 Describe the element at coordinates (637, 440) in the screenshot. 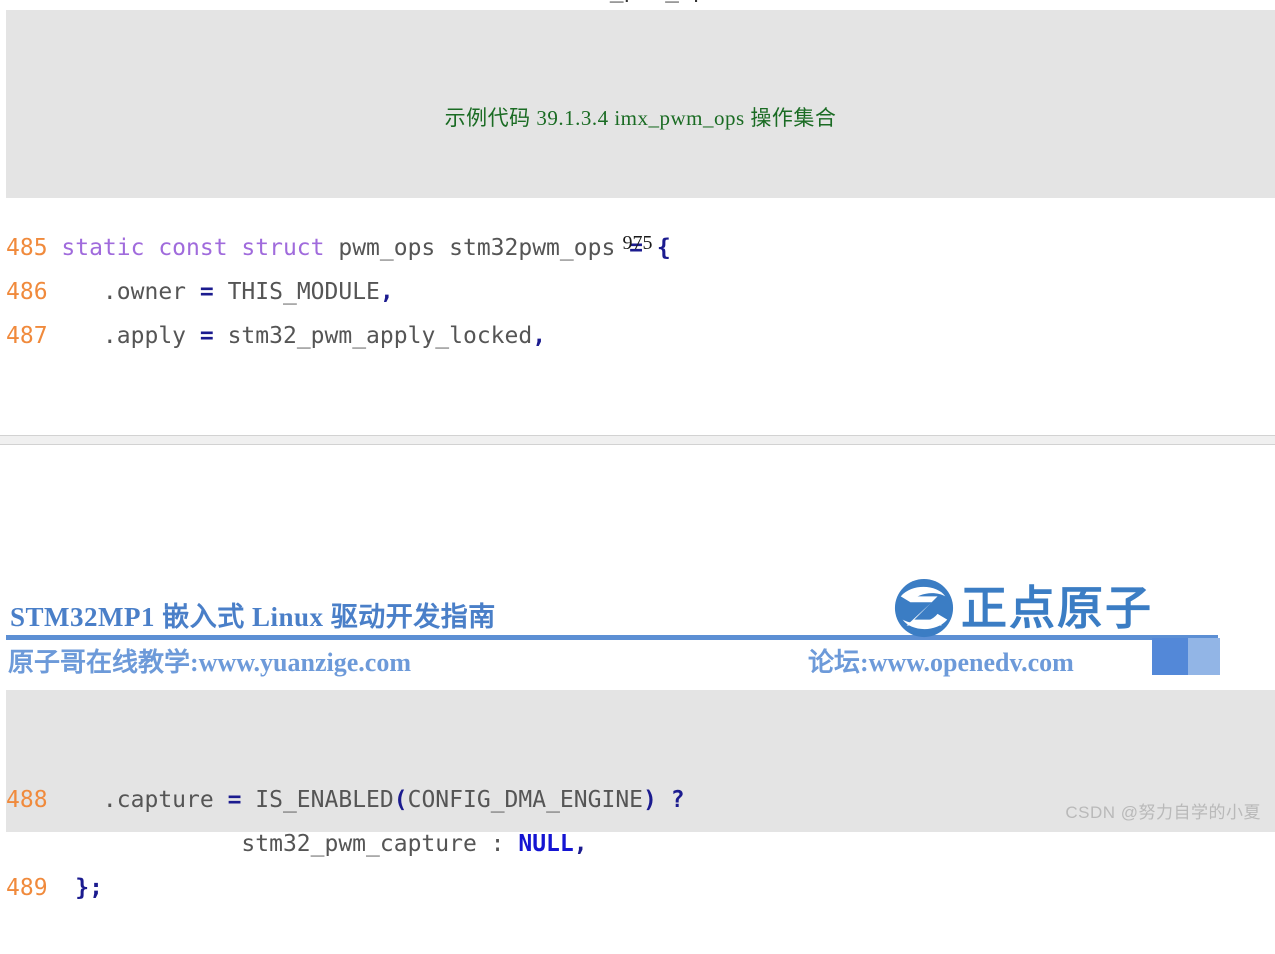

I see `page-separator` at that location.